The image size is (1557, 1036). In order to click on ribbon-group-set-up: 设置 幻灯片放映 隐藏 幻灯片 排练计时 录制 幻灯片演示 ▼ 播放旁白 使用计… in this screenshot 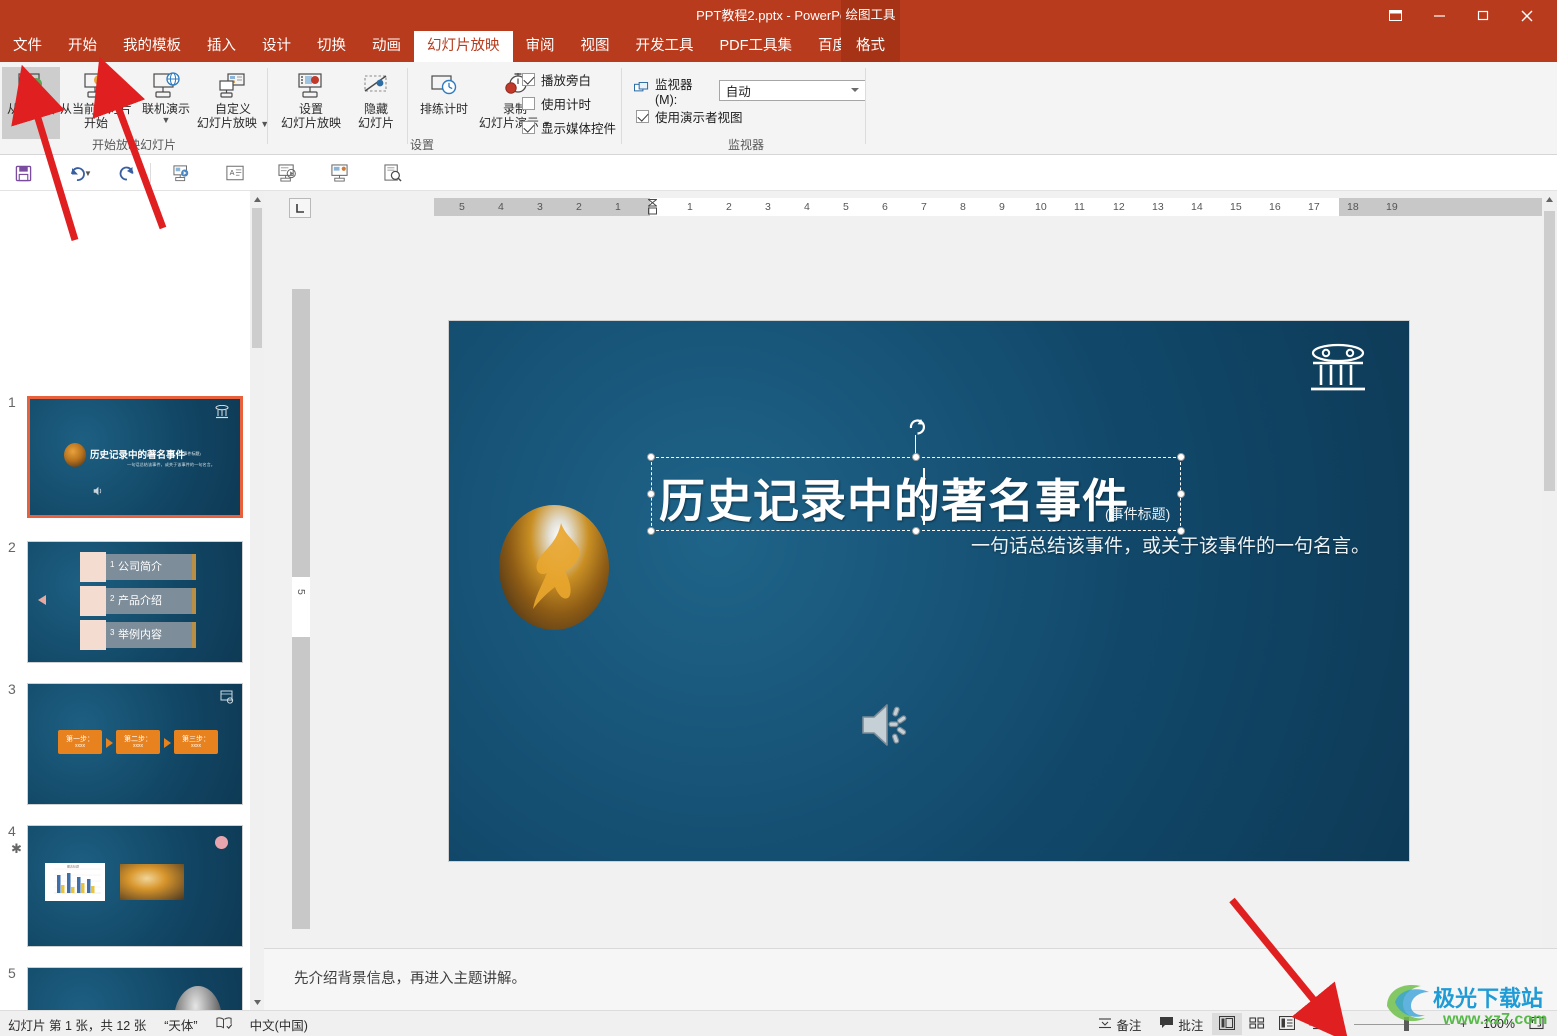, I will do `click(447, 108)`.